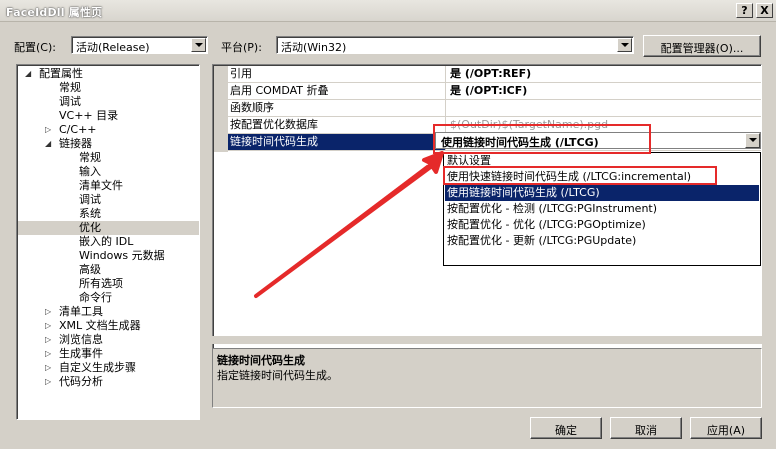 This screenshot has height=449, width=776. Describe the element at coordinates (602, 193) in the screenshot. I see `dropdown-item-ltcg: 使用链接时间代码生成 (/LTCG)` at that location.